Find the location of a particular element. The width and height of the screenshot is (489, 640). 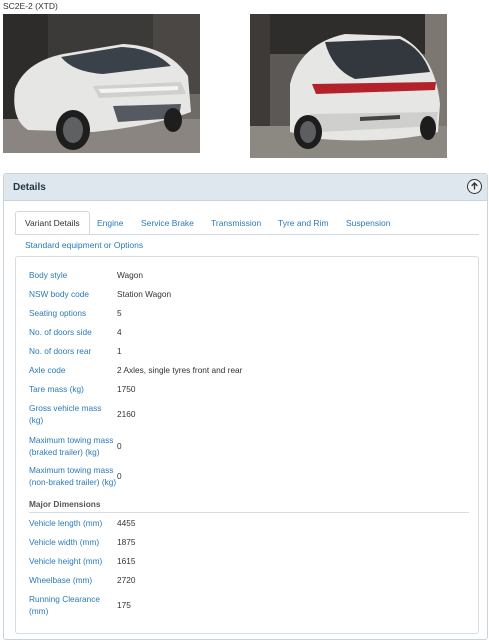

tab-engine: Engine is located at coordinates (110, 223).